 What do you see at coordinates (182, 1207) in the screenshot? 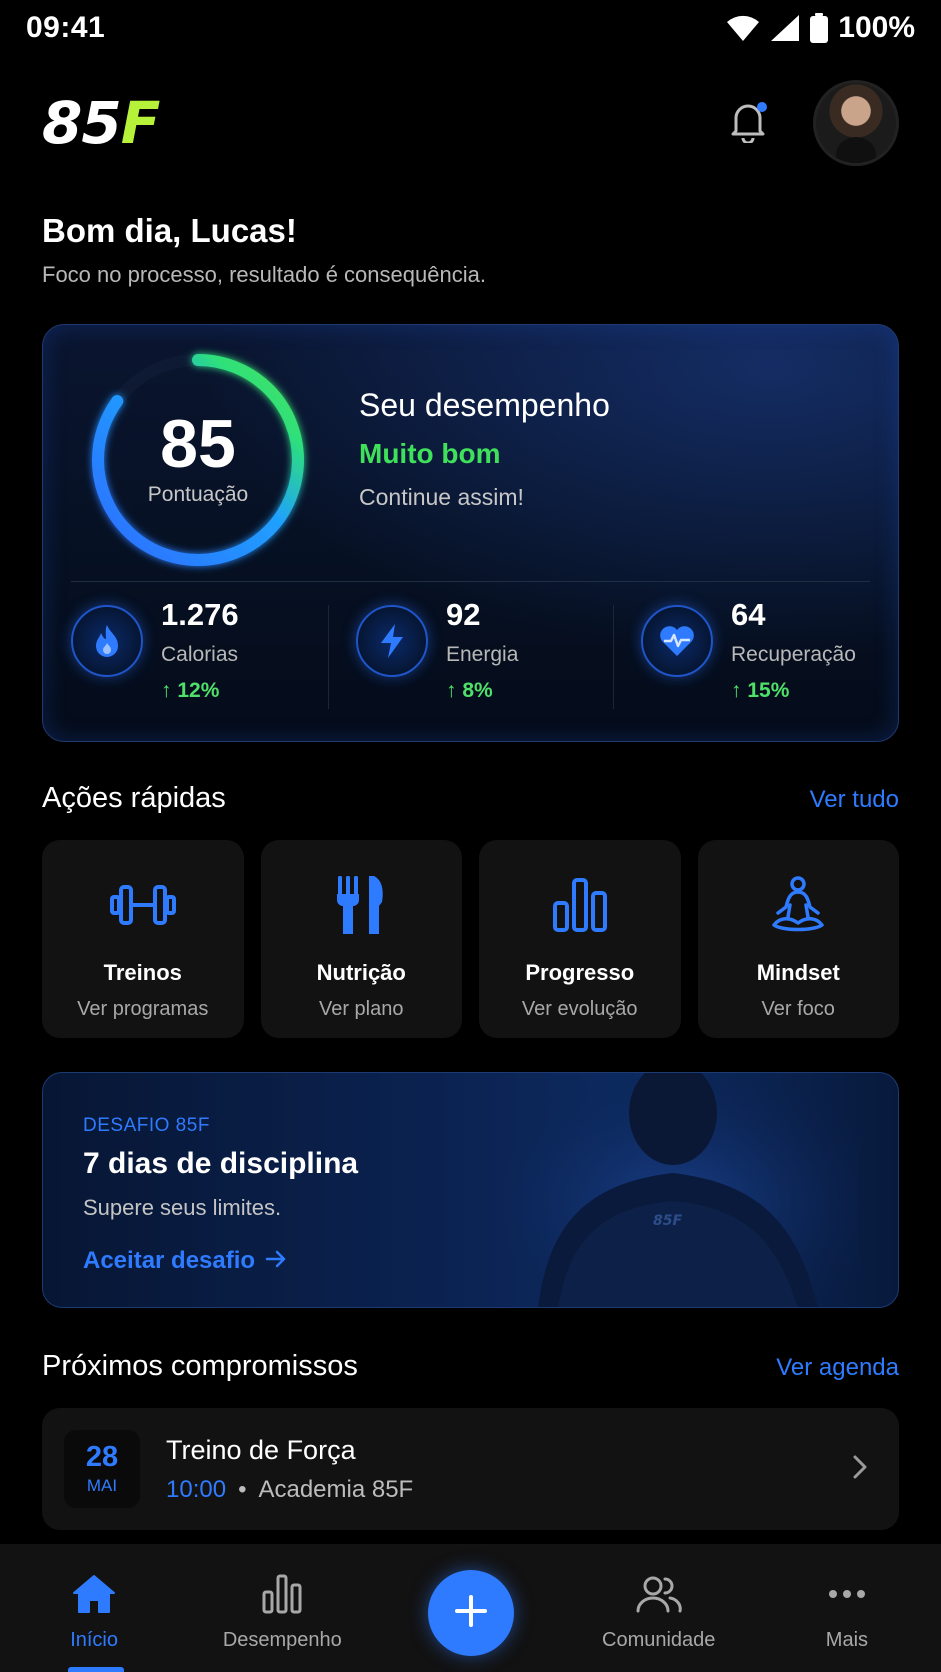
I see `challenge-subtitle: Supere seus limites.` at bounding box center [182, 1207].